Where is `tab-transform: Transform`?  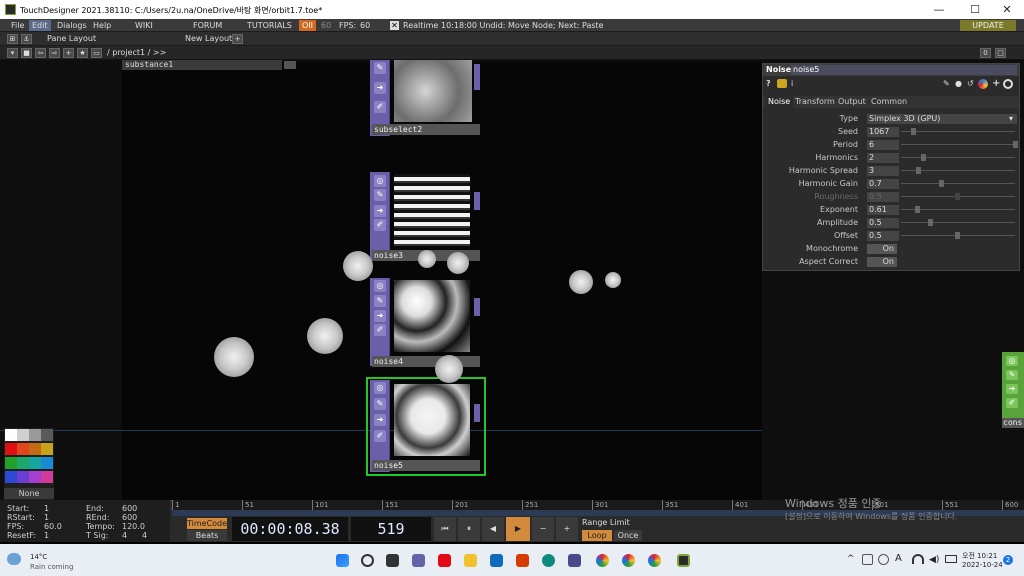 tab-transform: Transform is located at coordinates (815, 101).